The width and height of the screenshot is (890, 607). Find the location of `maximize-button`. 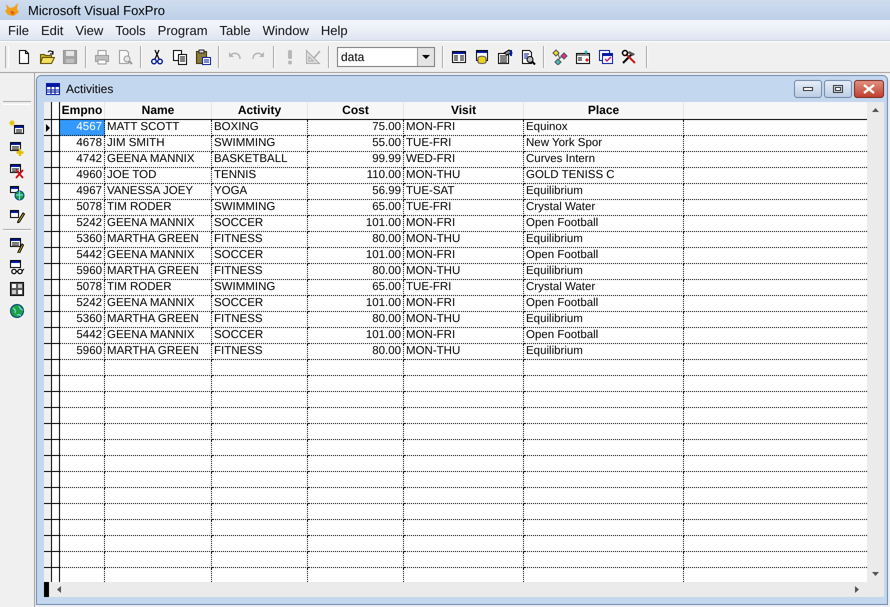

maximize-button is located at coordinates (838, 89).